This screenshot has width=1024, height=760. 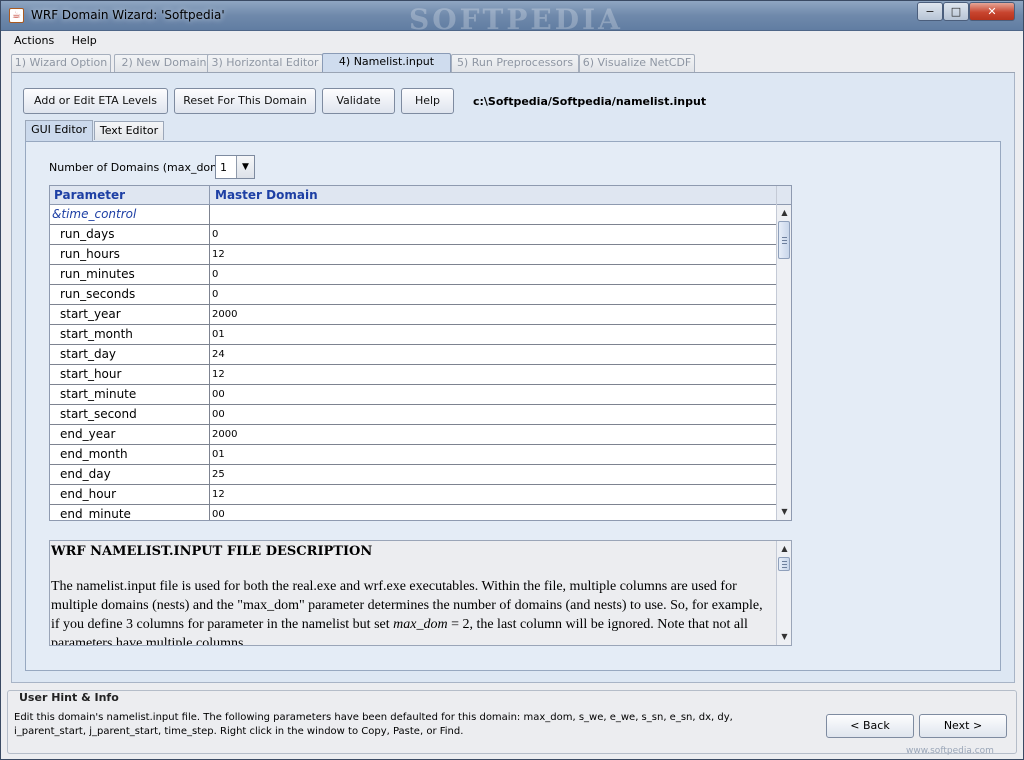 I want to click on parameter-cell: &time_control, so click(x=130, y=214).